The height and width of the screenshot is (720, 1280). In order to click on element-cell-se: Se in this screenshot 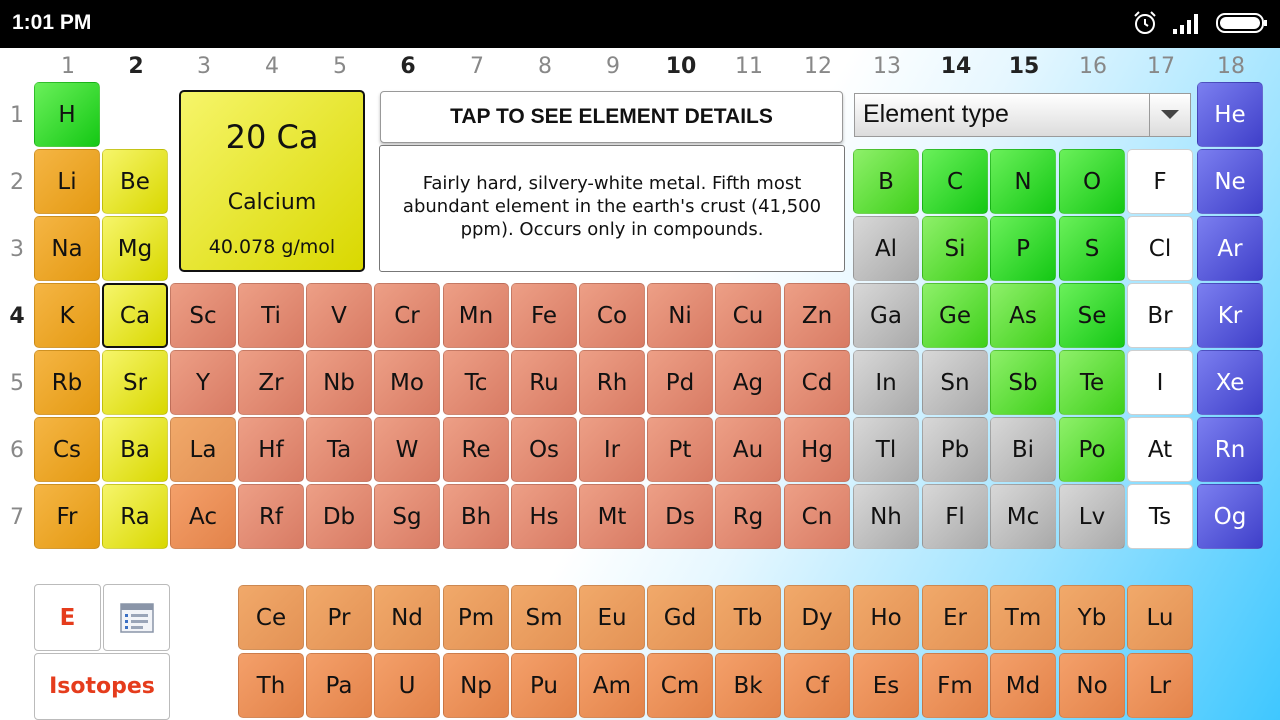, I will do `click(1092, 315)`.